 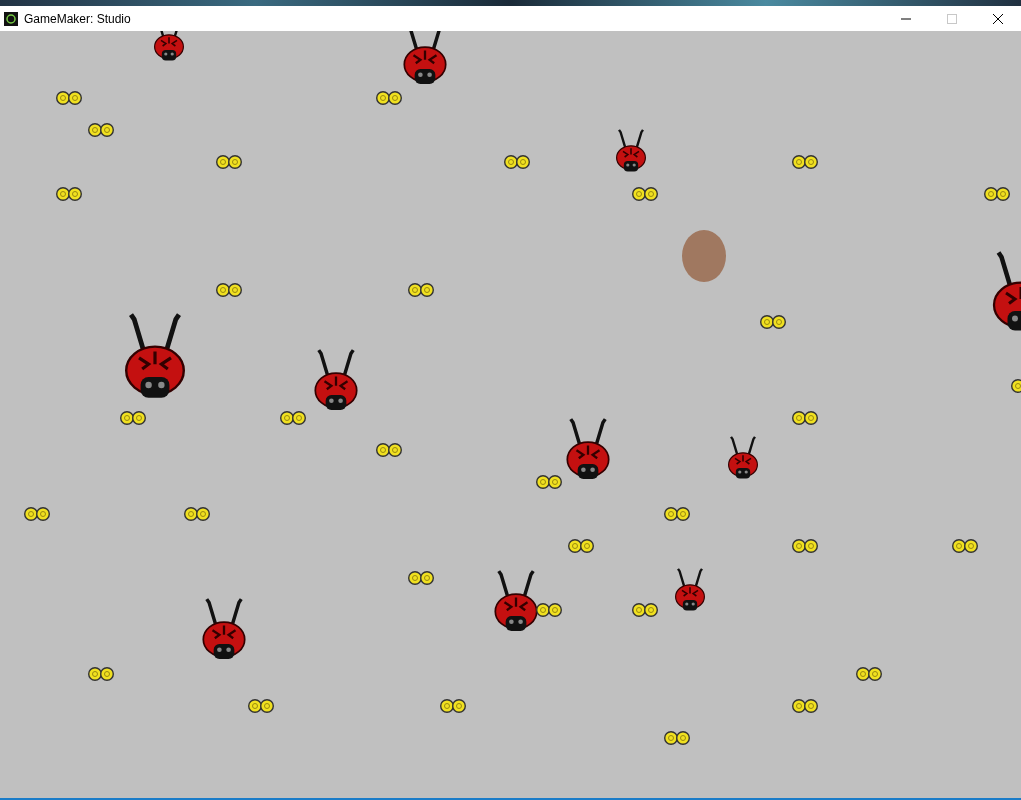 What do you see at coordinates (952, 18) in the screenshot?
I see `square-icon` at bounding box center [952, 18].